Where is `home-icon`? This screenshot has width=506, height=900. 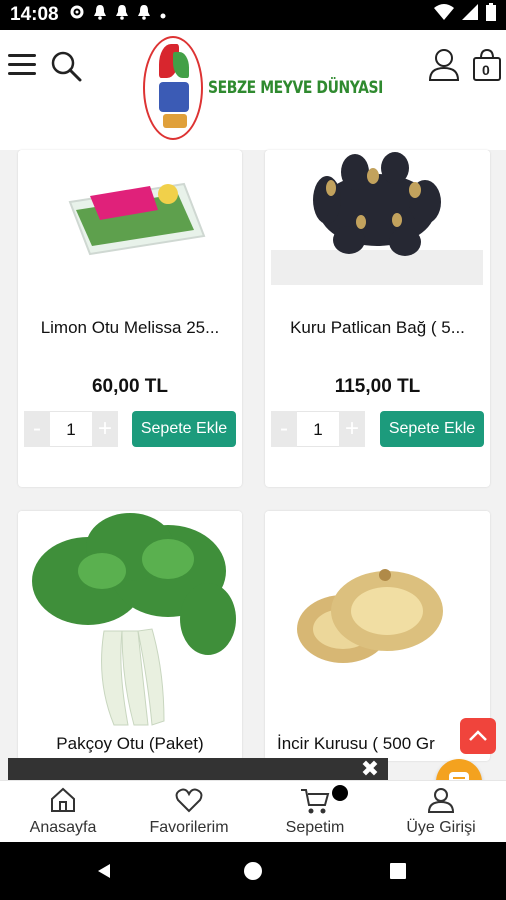
home-icon is located at coordinates (63, 799).